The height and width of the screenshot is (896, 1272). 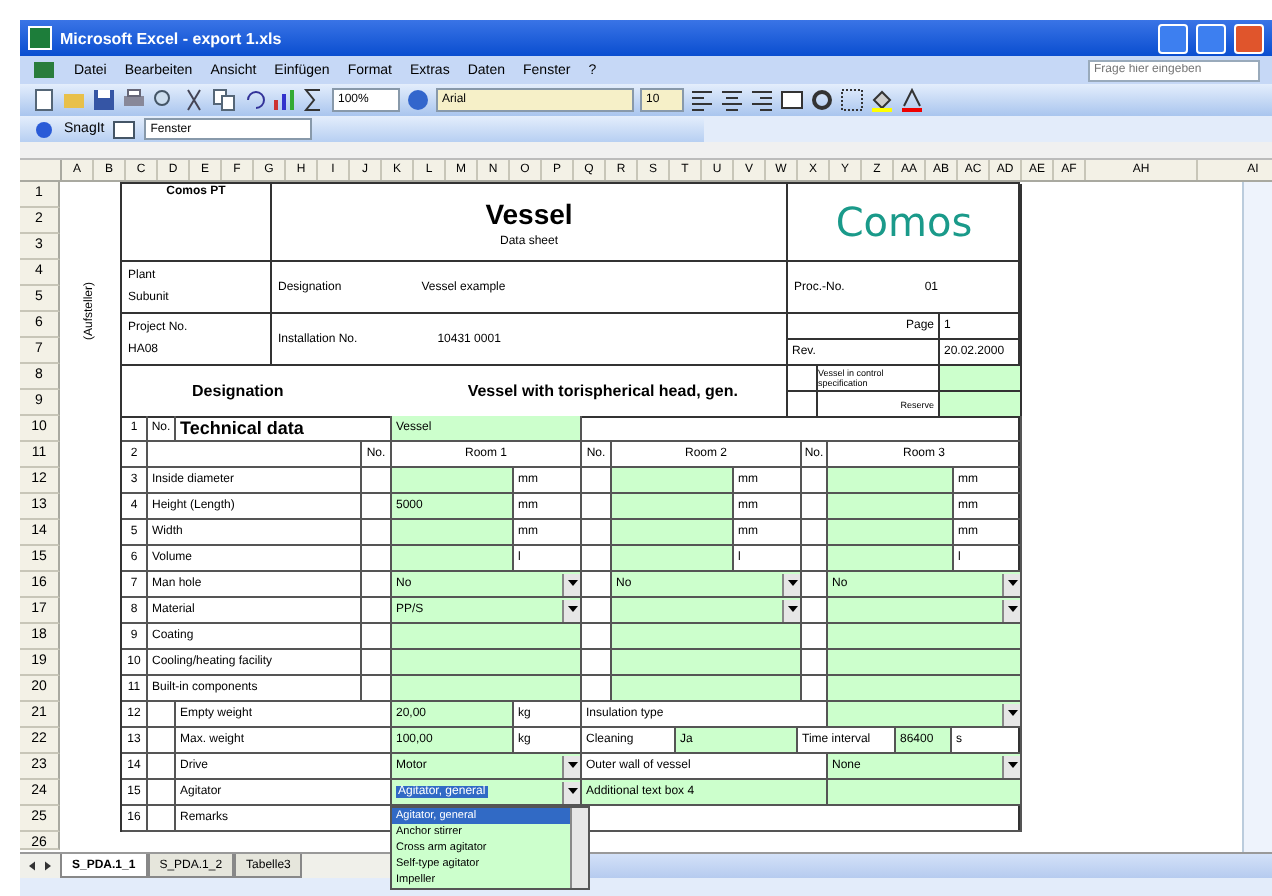 I want to click on field-label: Designation, so click(x=238, y=391).